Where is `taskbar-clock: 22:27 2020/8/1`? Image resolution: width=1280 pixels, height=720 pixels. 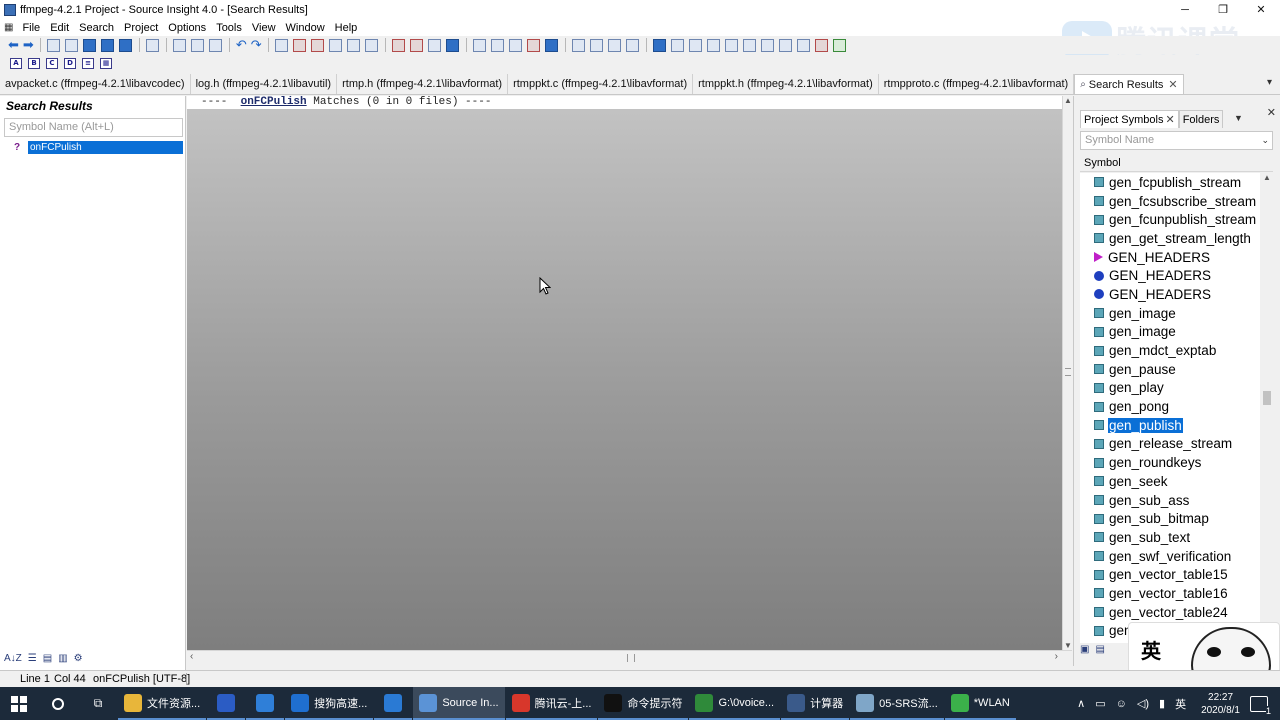 taskbar-clock: 22:27 2020/8/1 is located at coordinates (1220, 704).